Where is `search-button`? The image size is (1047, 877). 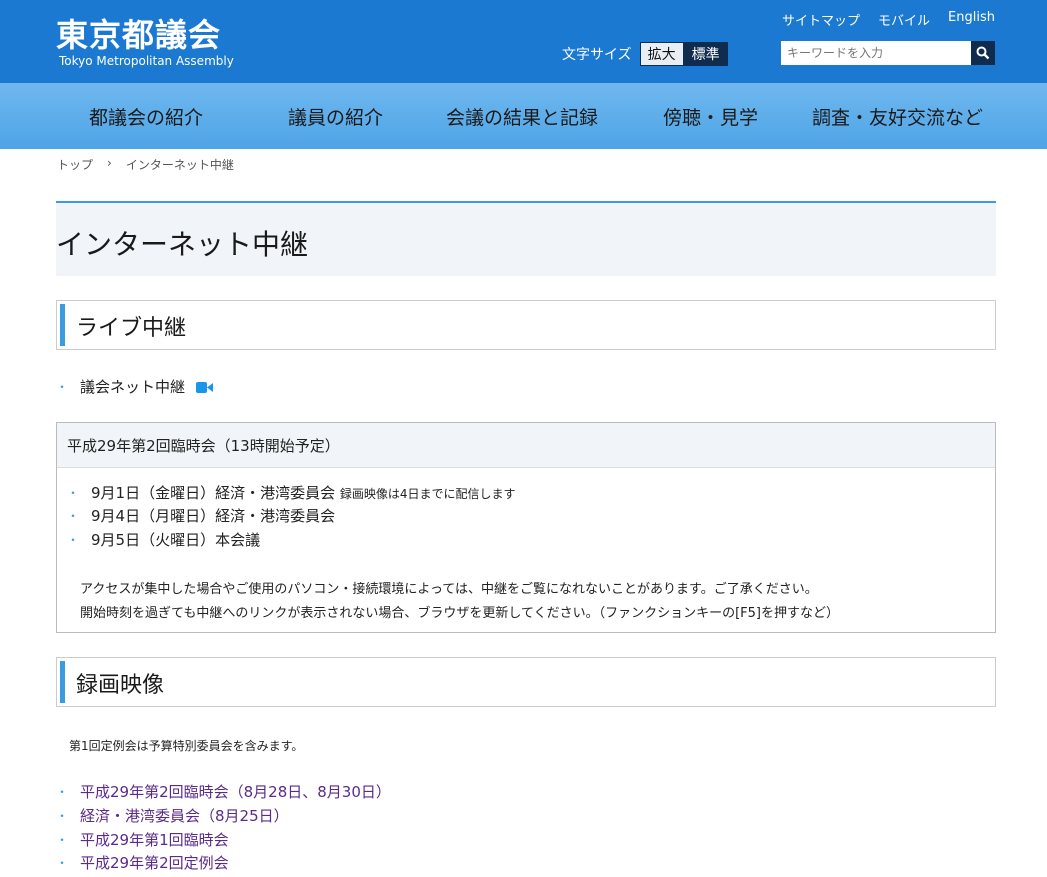
search-button is located at coordinates (983, 53).